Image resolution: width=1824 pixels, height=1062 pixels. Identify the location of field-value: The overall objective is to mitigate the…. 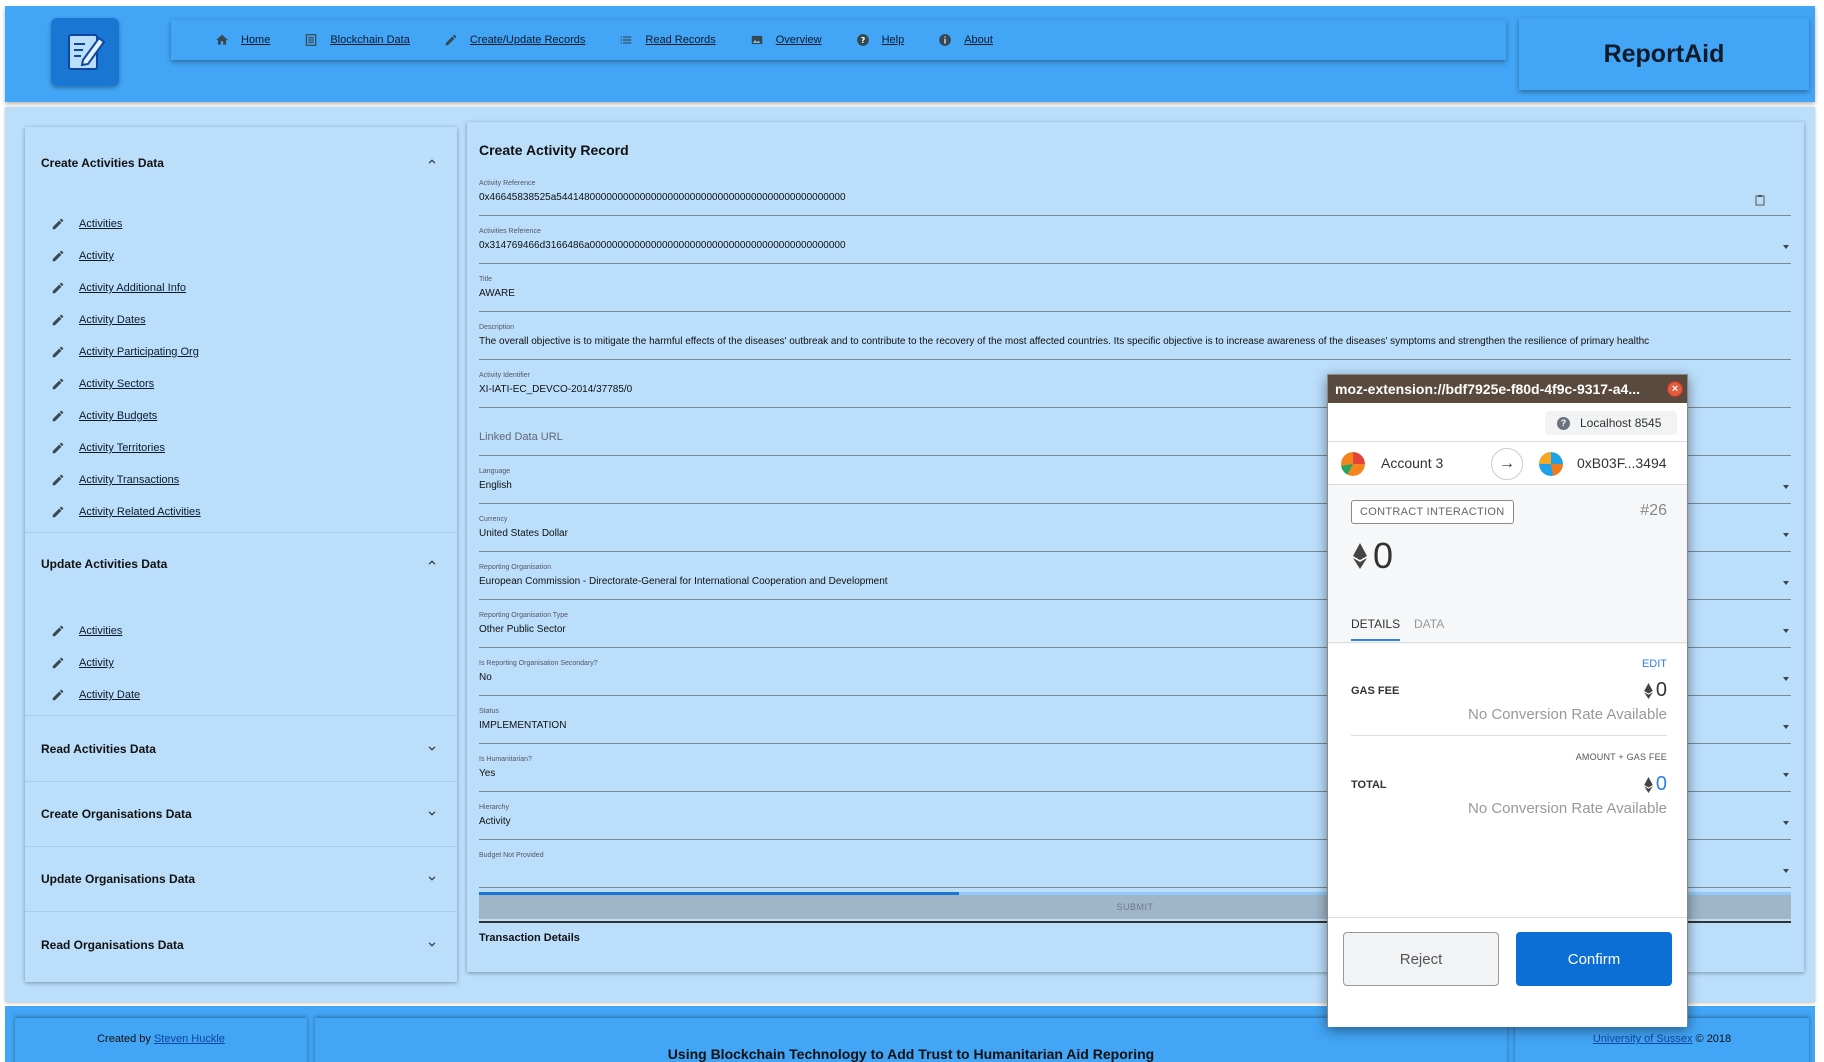
(1064, 341).